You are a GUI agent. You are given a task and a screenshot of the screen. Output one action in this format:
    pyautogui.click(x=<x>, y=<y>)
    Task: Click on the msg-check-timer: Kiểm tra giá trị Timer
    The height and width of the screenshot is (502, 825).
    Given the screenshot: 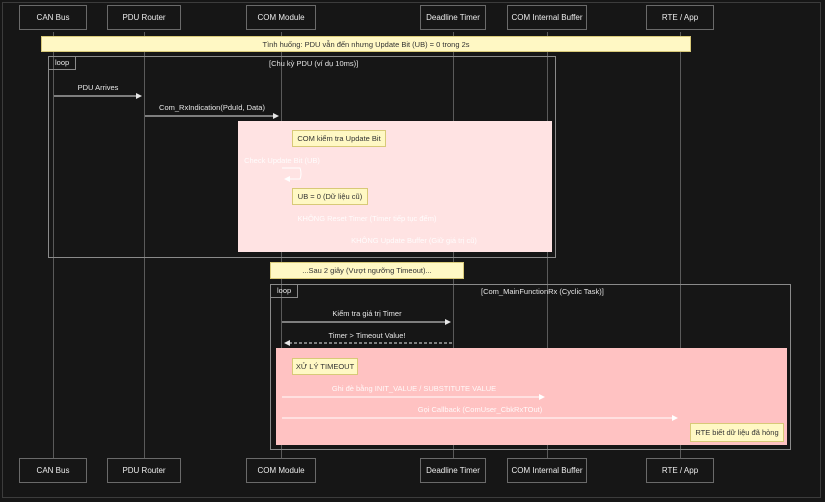 What is the action you would take?
    pyautogui.click(x=367, y=313)
    